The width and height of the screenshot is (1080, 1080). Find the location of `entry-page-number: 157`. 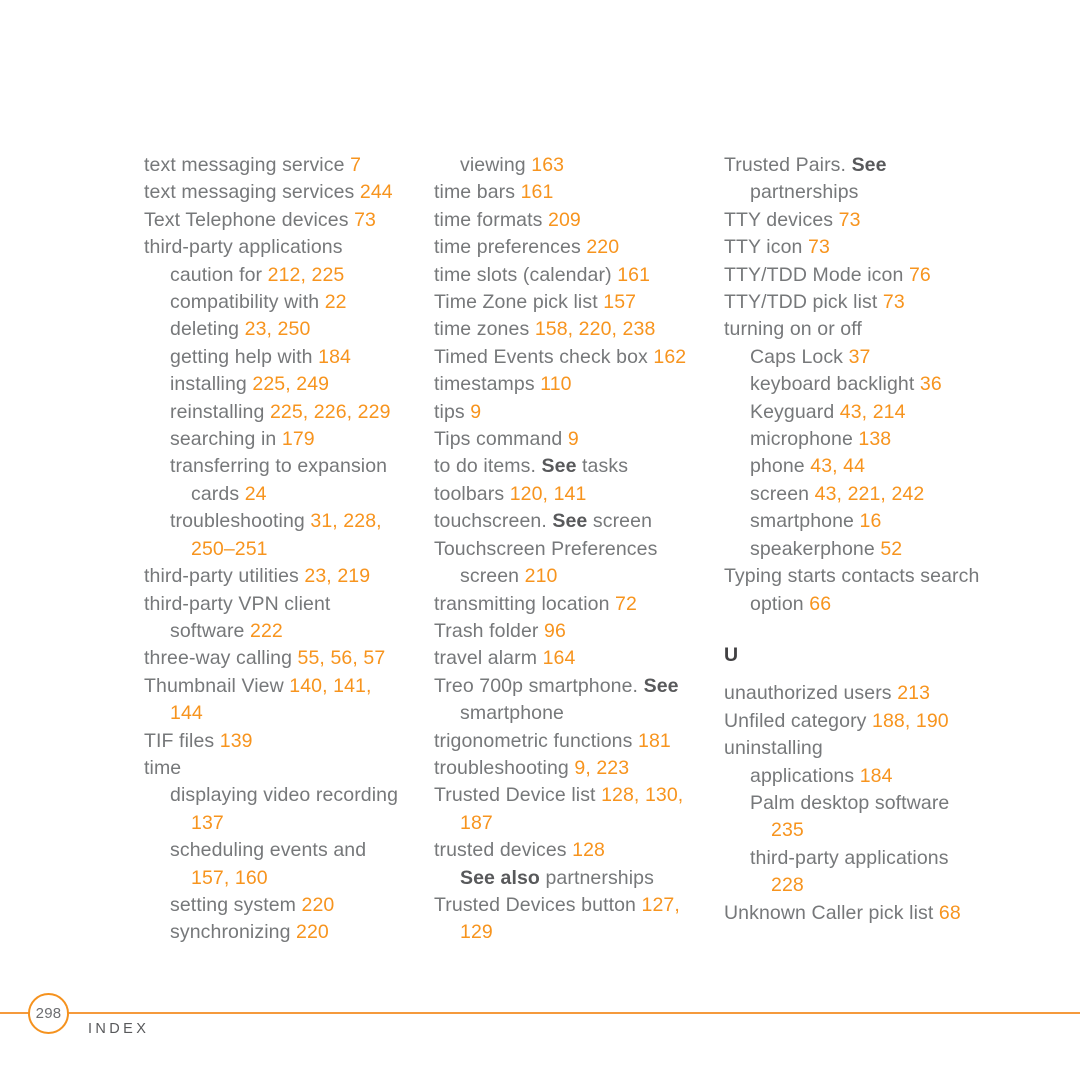

entry-page-number: 157 is located at coordinates (619, 302).